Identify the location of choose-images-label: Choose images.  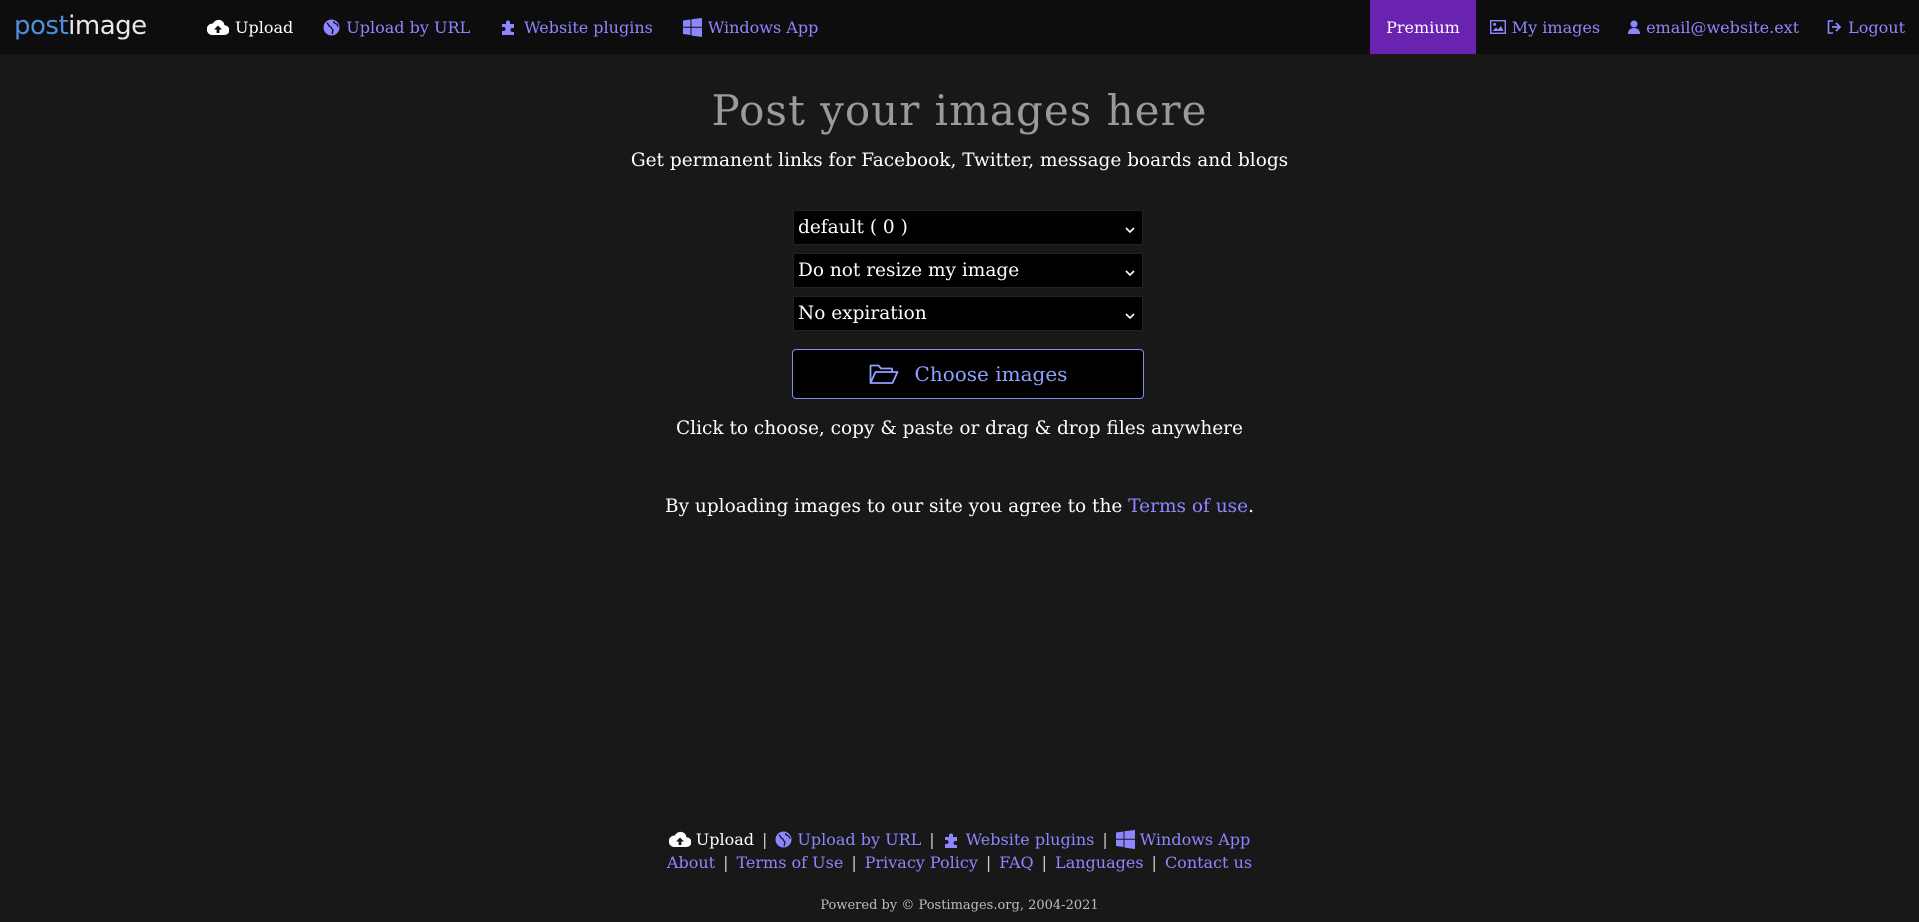
(991, 374).